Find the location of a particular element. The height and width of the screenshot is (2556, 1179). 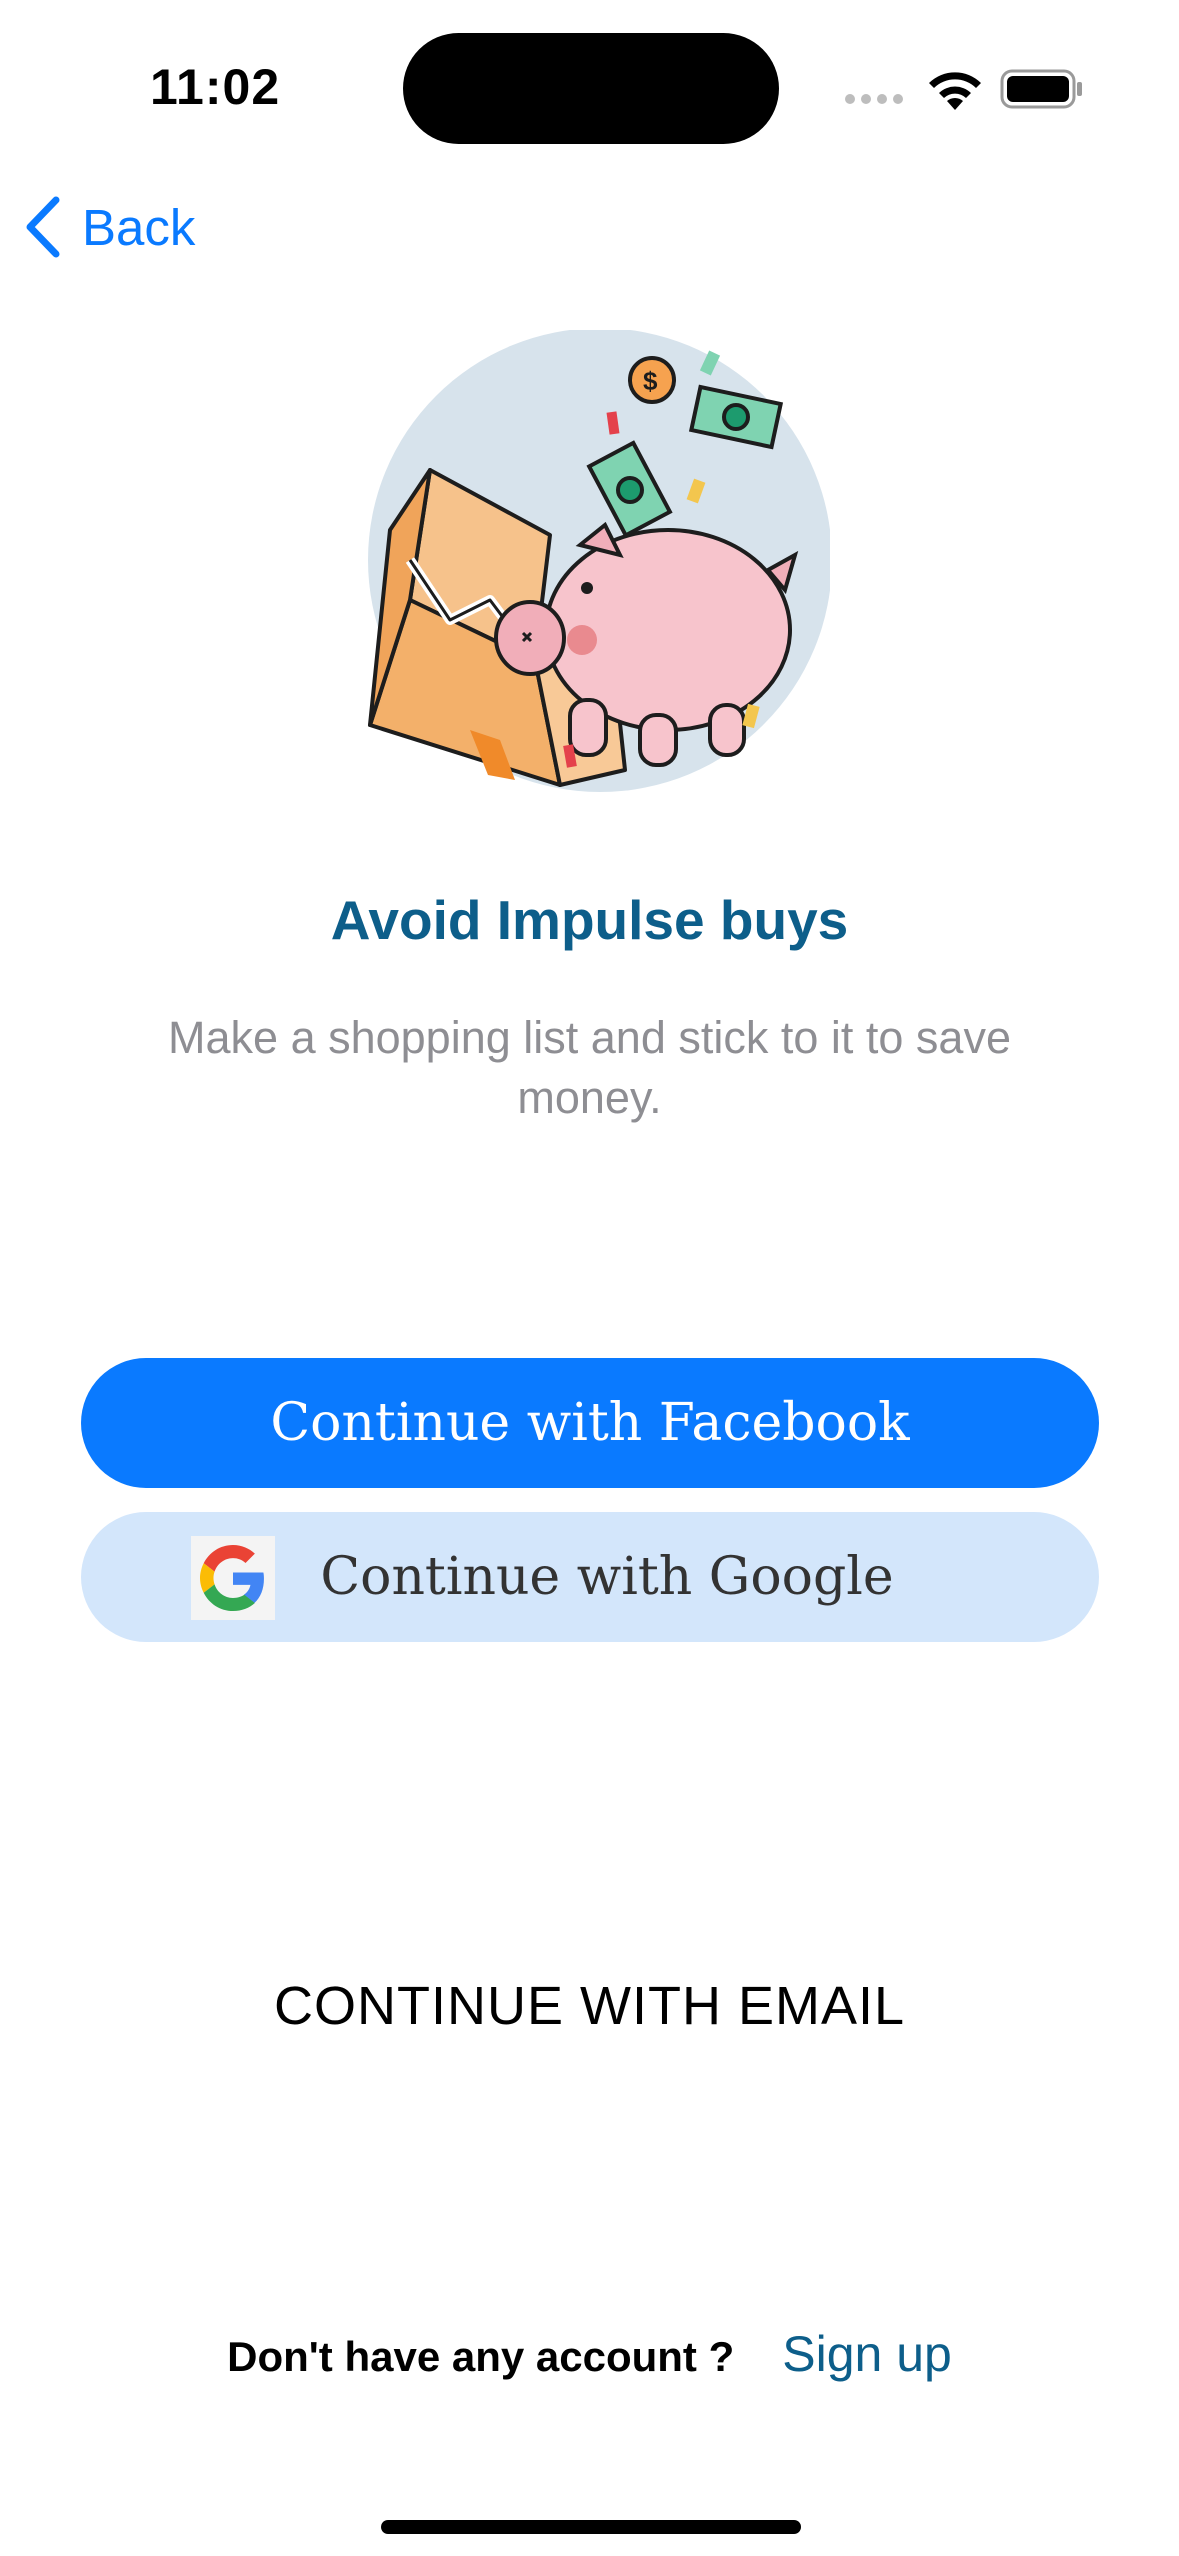

back-button: Back is located at coordinates (108, 227).